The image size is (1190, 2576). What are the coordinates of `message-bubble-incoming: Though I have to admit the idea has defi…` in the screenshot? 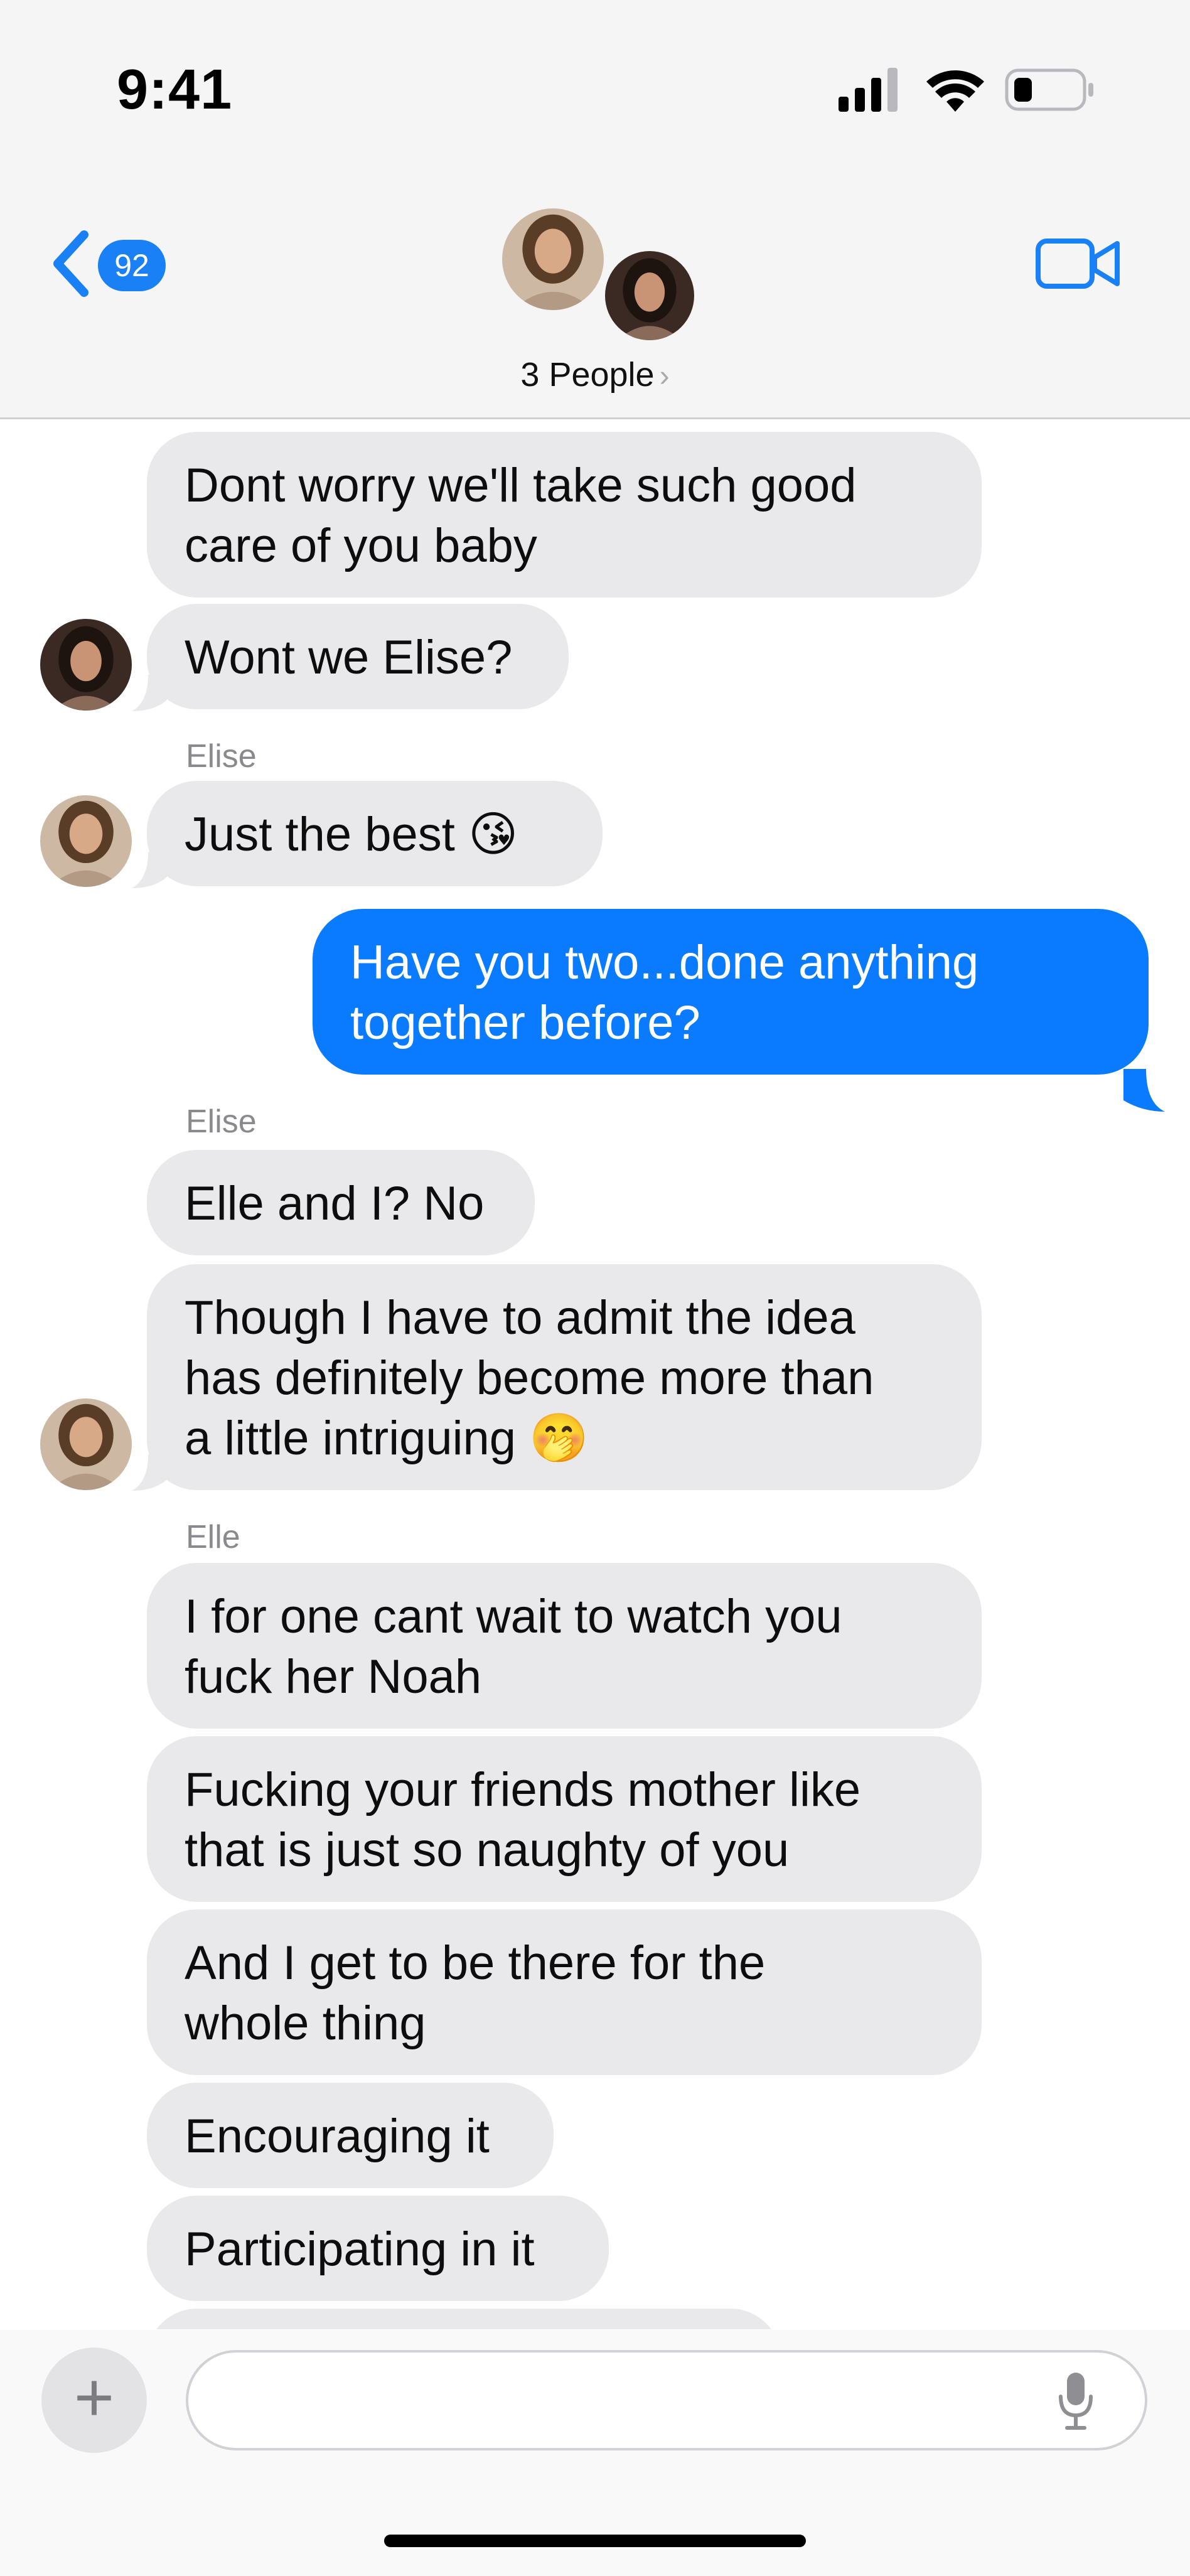 It's located at (564, 1377).